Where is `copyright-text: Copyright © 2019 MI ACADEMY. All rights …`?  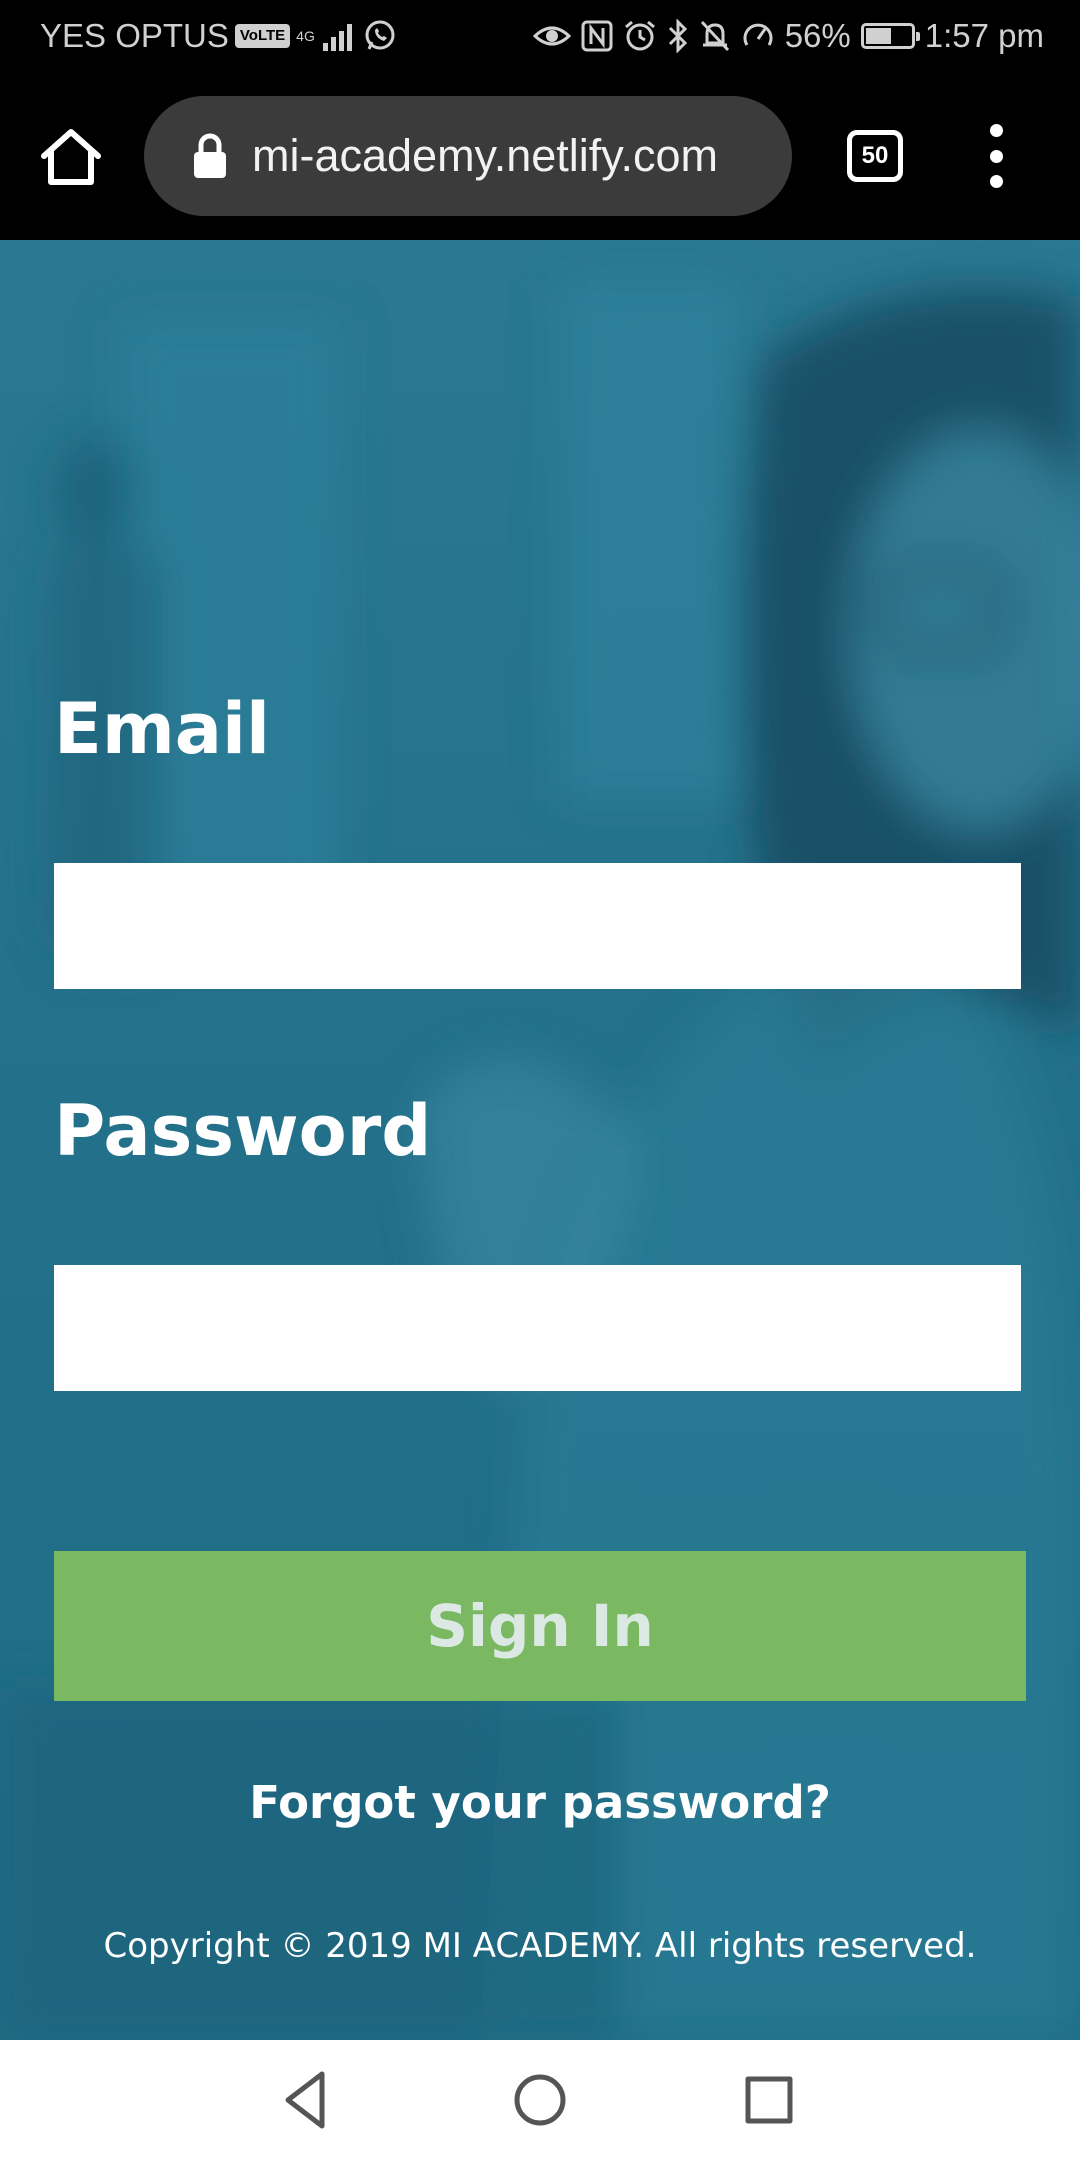
copyright-text: Copyright © 2019 MI ACADEMY. All rights … is located at coordinates (540, 1946).